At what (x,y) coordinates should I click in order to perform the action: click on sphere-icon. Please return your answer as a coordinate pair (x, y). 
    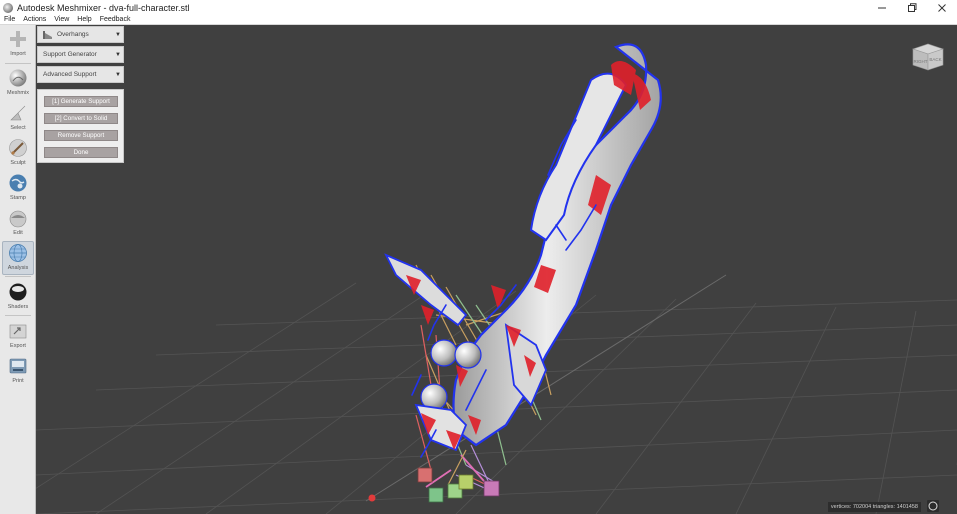
    Looking at the image, I should click on (18, 78).